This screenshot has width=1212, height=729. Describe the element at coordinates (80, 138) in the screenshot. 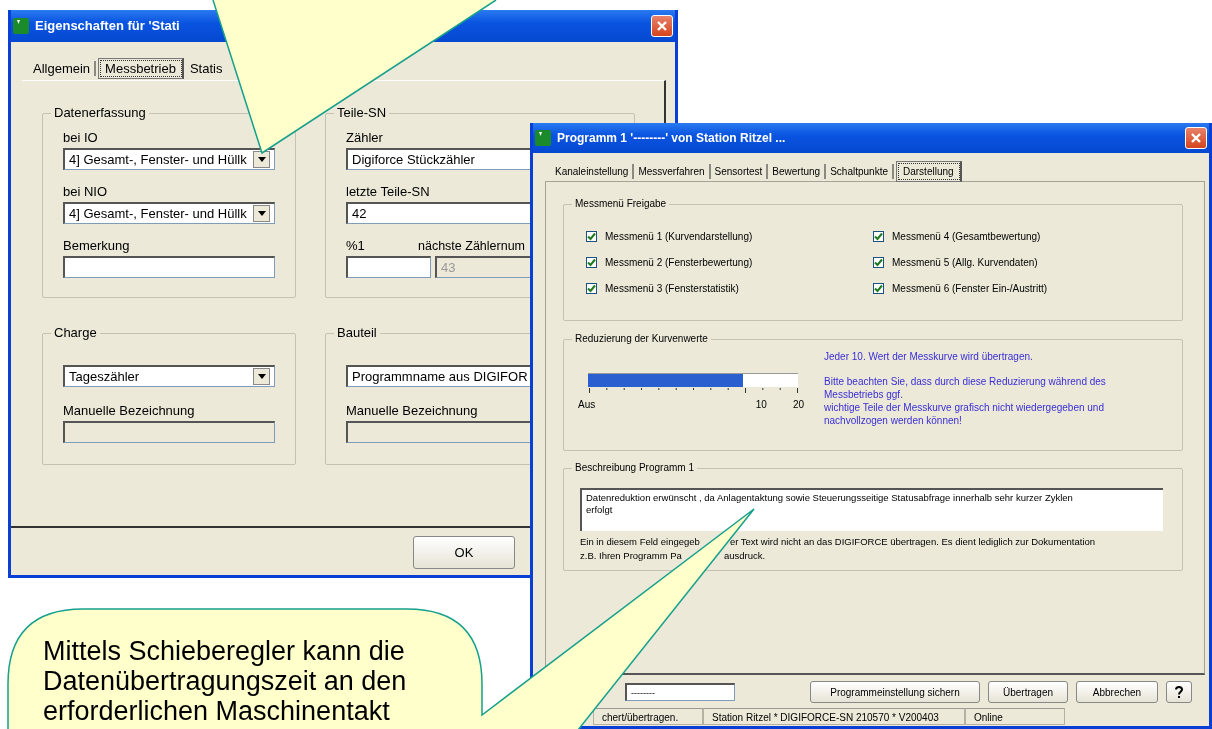

I see `field-label: bei IO` at that location.